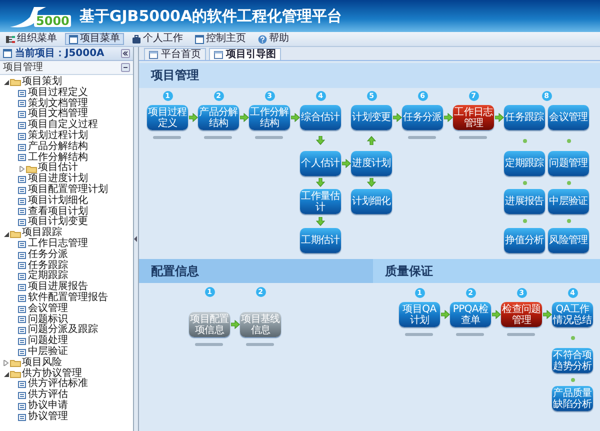 Image resolution: width=600 pixels, height=431 pixels. What do you see at coordinates (572, 360) in the screenshot?
I see `flow-step: 不符合项趋势分析` at bounding box center [572, 360].